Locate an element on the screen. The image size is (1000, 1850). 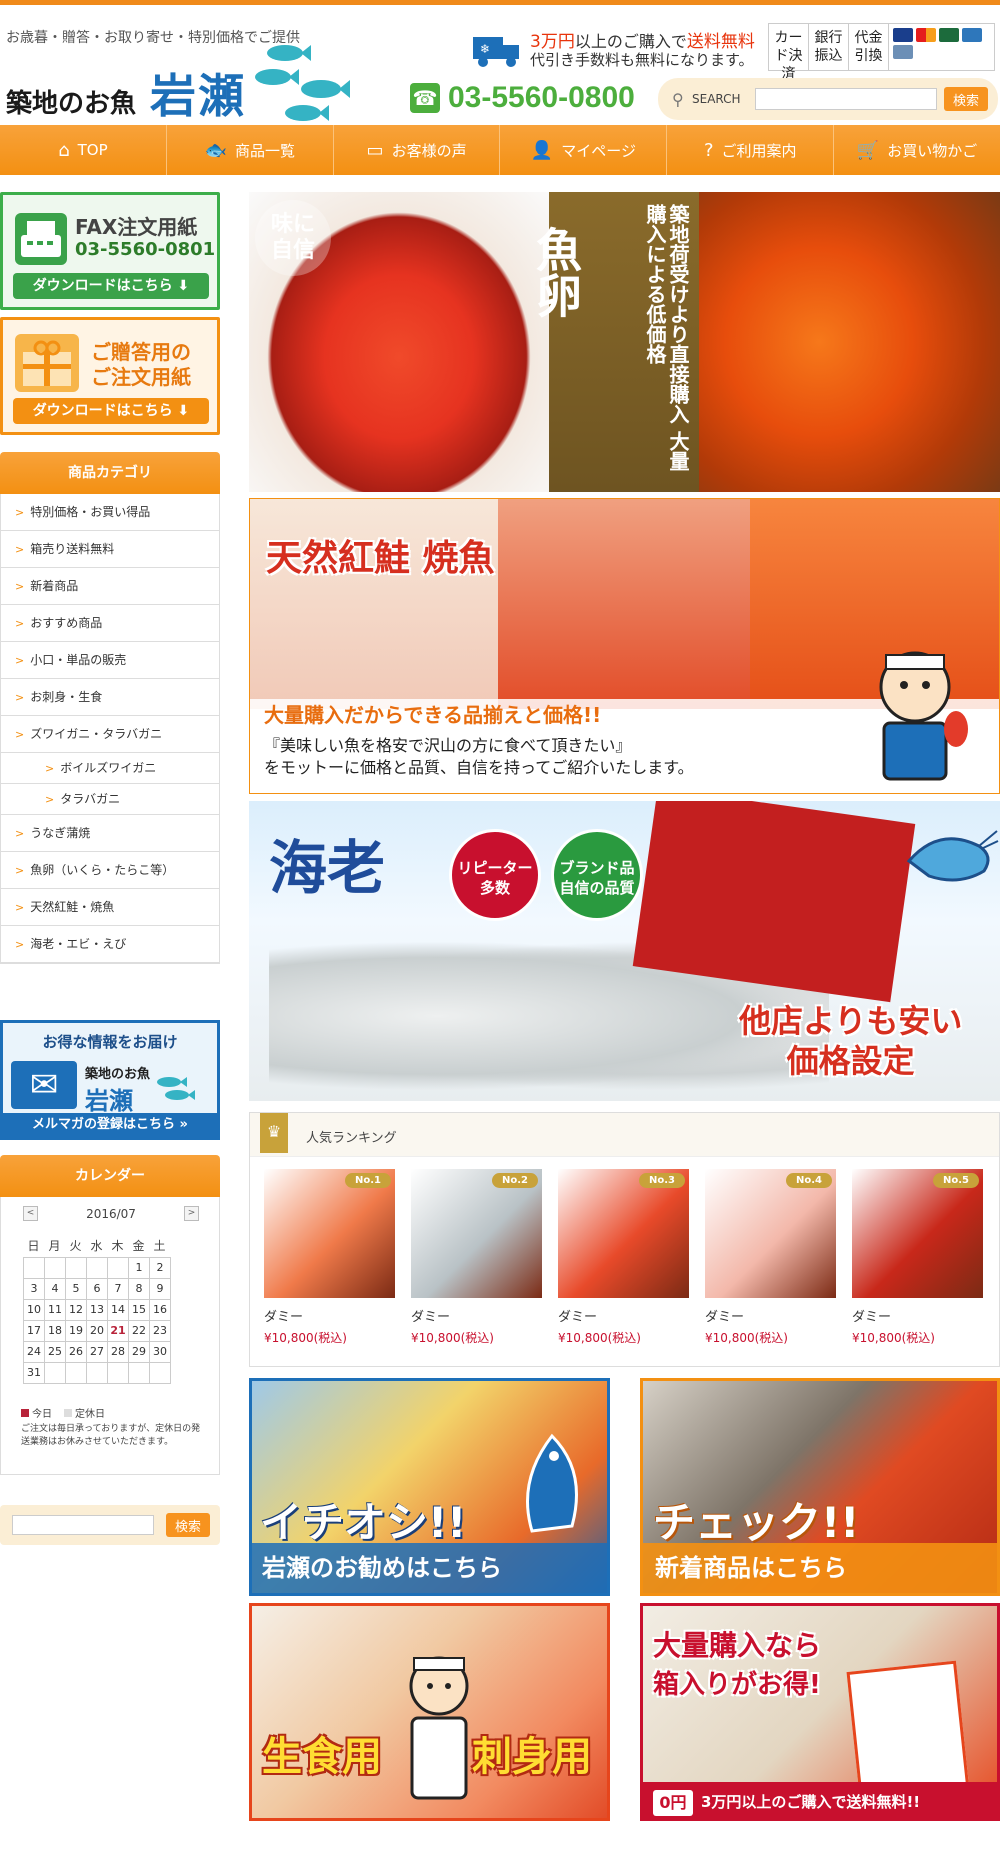
fish-icon: 🐟 is located at coordinates (215, 150).